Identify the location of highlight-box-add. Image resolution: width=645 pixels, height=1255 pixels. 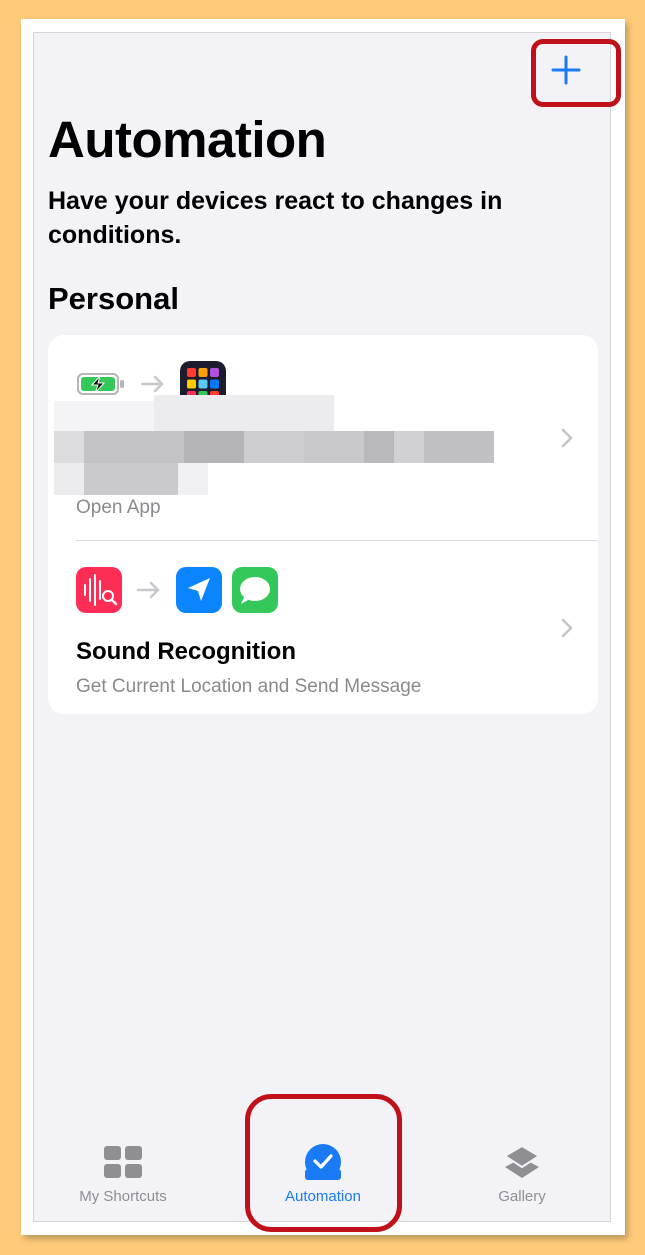
(576, 73).